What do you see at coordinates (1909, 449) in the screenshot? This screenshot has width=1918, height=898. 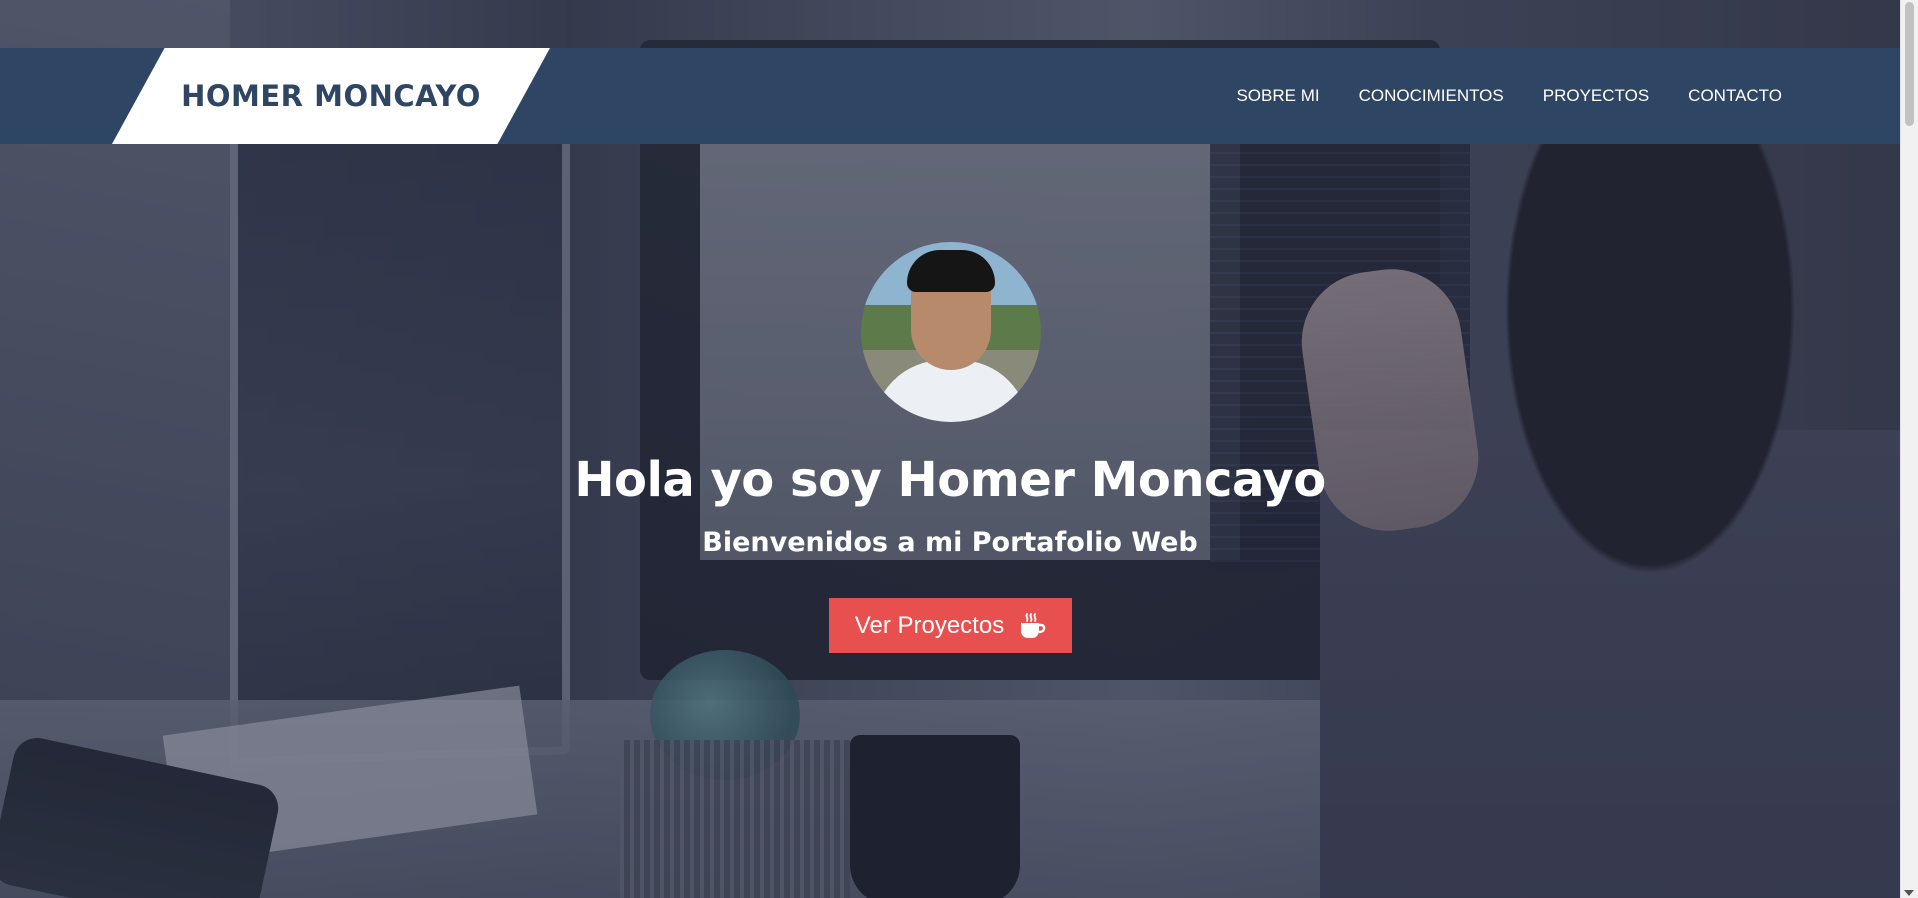 I see `page-scrollbar` at bounding box center [1909, 449].